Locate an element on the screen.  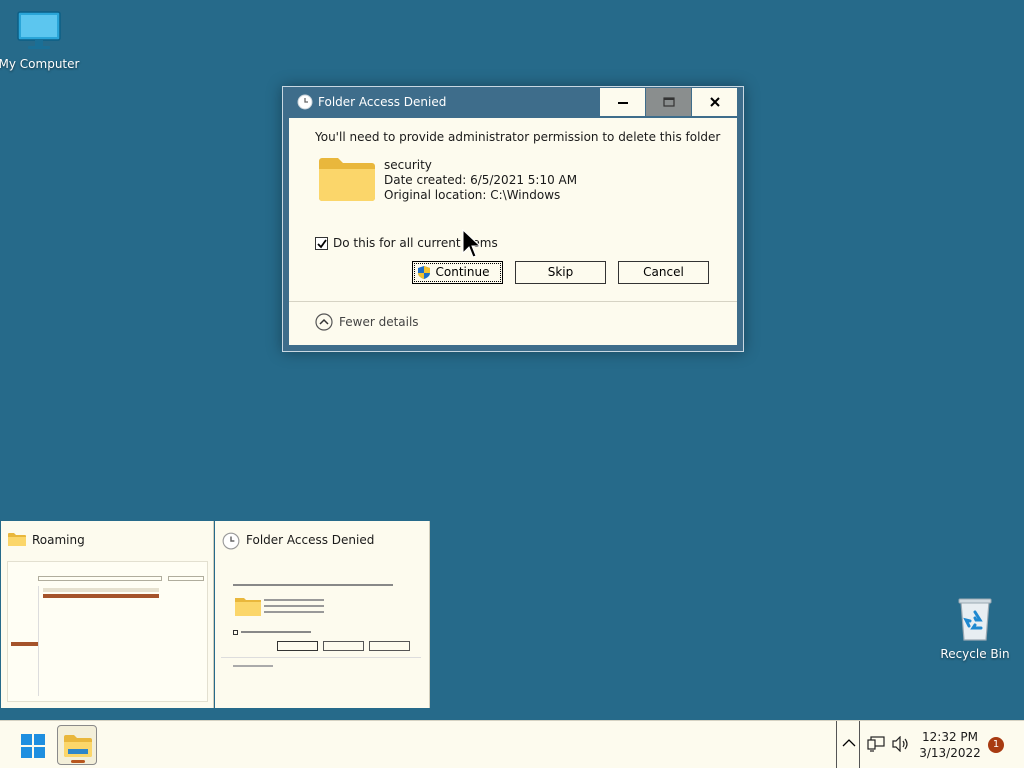
close-button is located at coordinates (714, 102).